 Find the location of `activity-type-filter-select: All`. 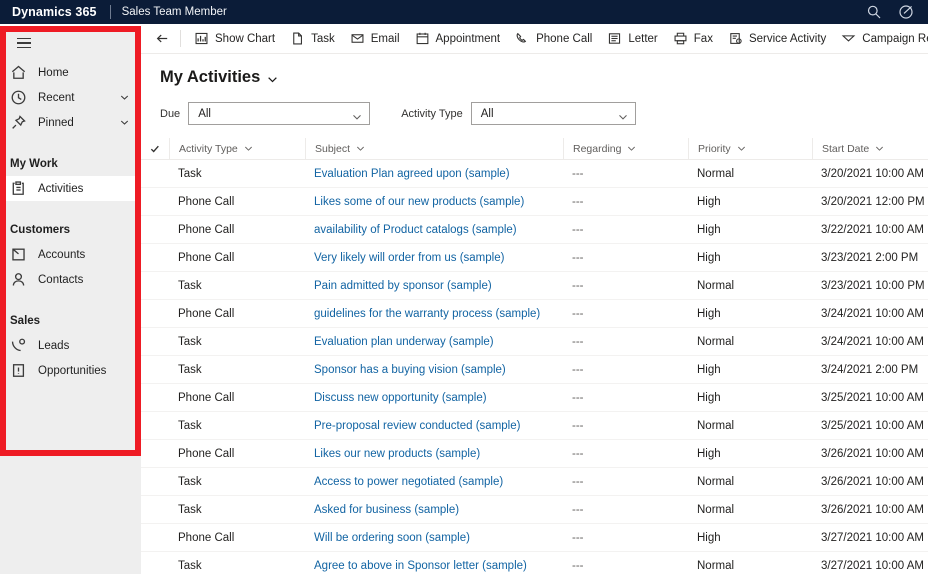

activity-type-filter-select: All is located at coordinates (553, 113).